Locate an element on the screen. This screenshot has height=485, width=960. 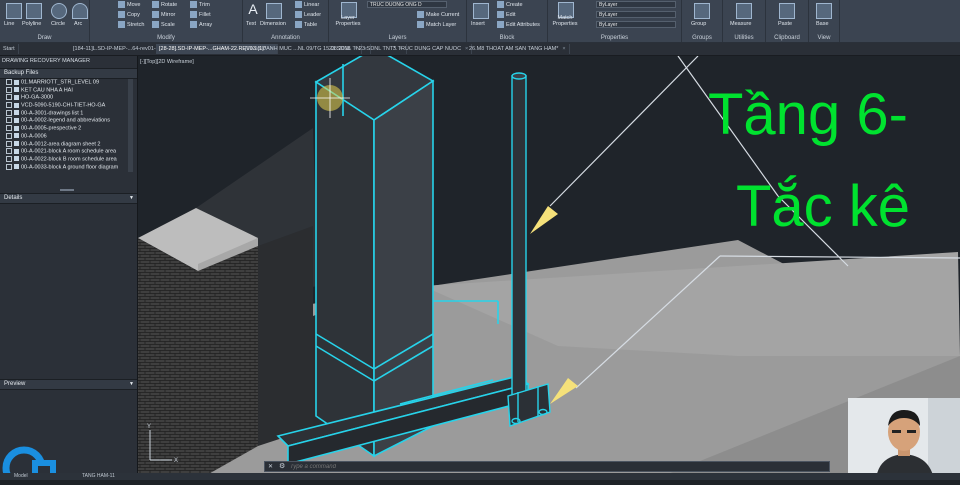
line-button: Line is located at coordinates (9, 24).